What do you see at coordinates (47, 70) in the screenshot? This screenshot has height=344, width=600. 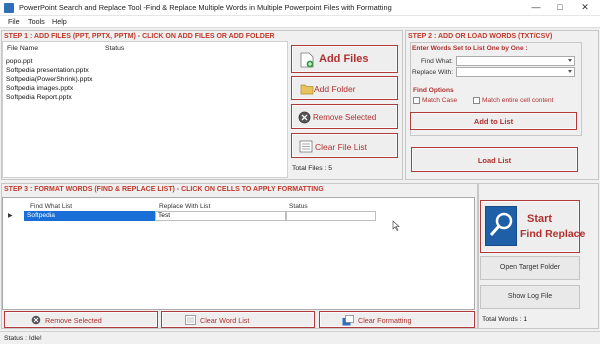 I see `file-row: Softpedia presentation.pptx` at bounding box center [47, 70].